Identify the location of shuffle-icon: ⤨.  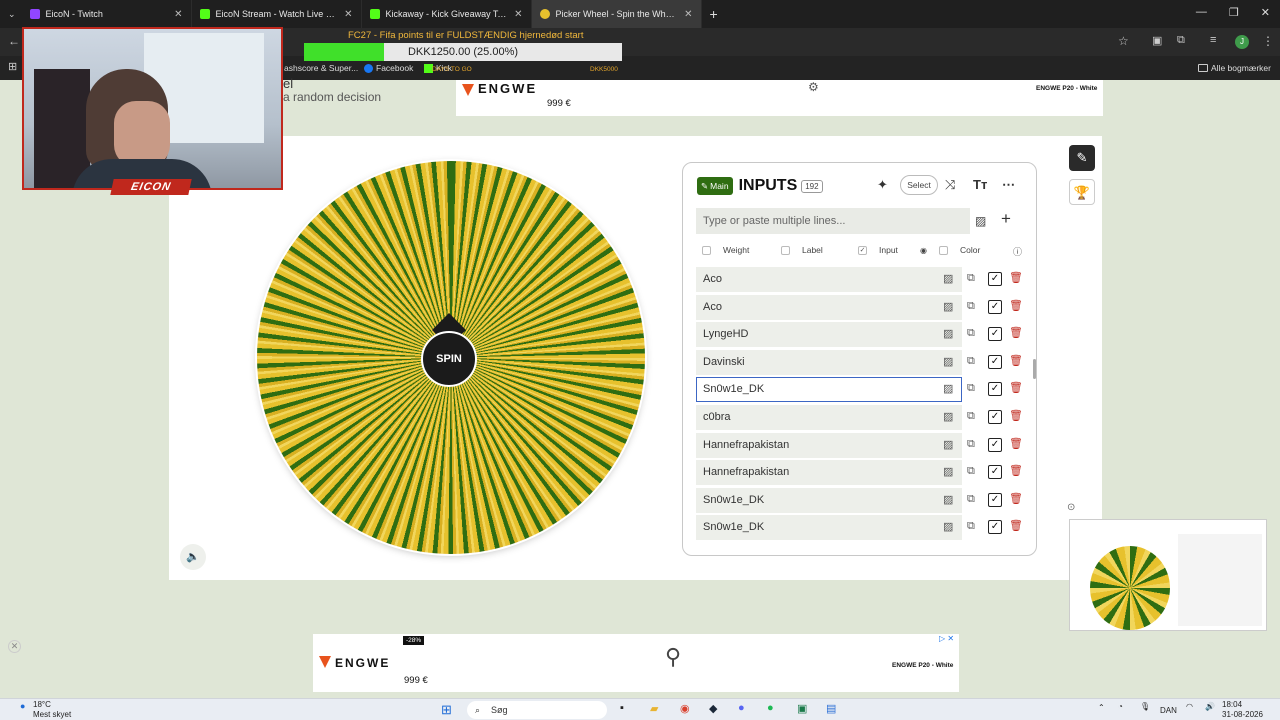
(950, 185).